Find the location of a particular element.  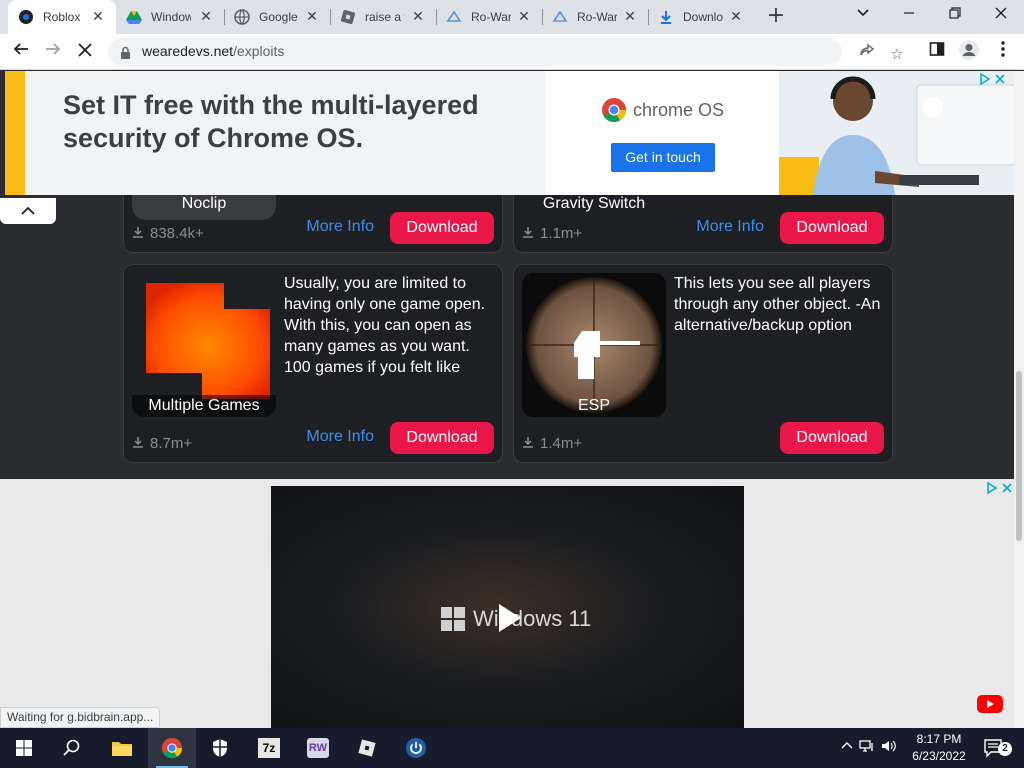

network-icon is located at coordinates (867, 748).